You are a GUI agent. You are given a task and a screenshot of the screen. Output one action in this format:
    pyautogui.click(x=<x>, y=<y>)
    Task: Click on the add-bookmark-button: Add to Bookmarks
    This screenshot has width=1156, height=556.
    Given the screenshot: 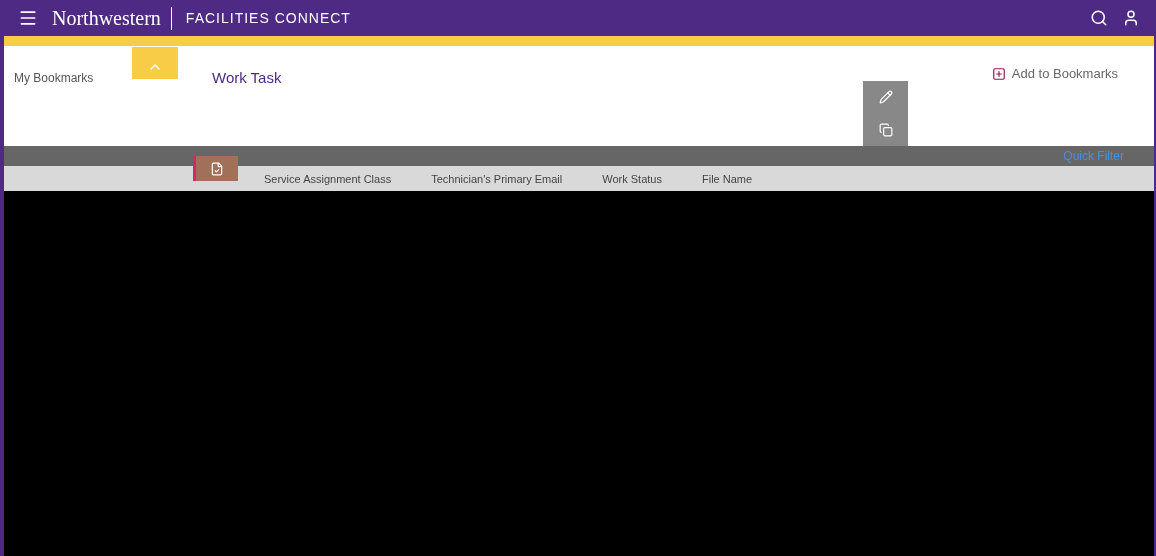 What is the action you would take?
    pyautogui.click(x=1054, y=73)
    